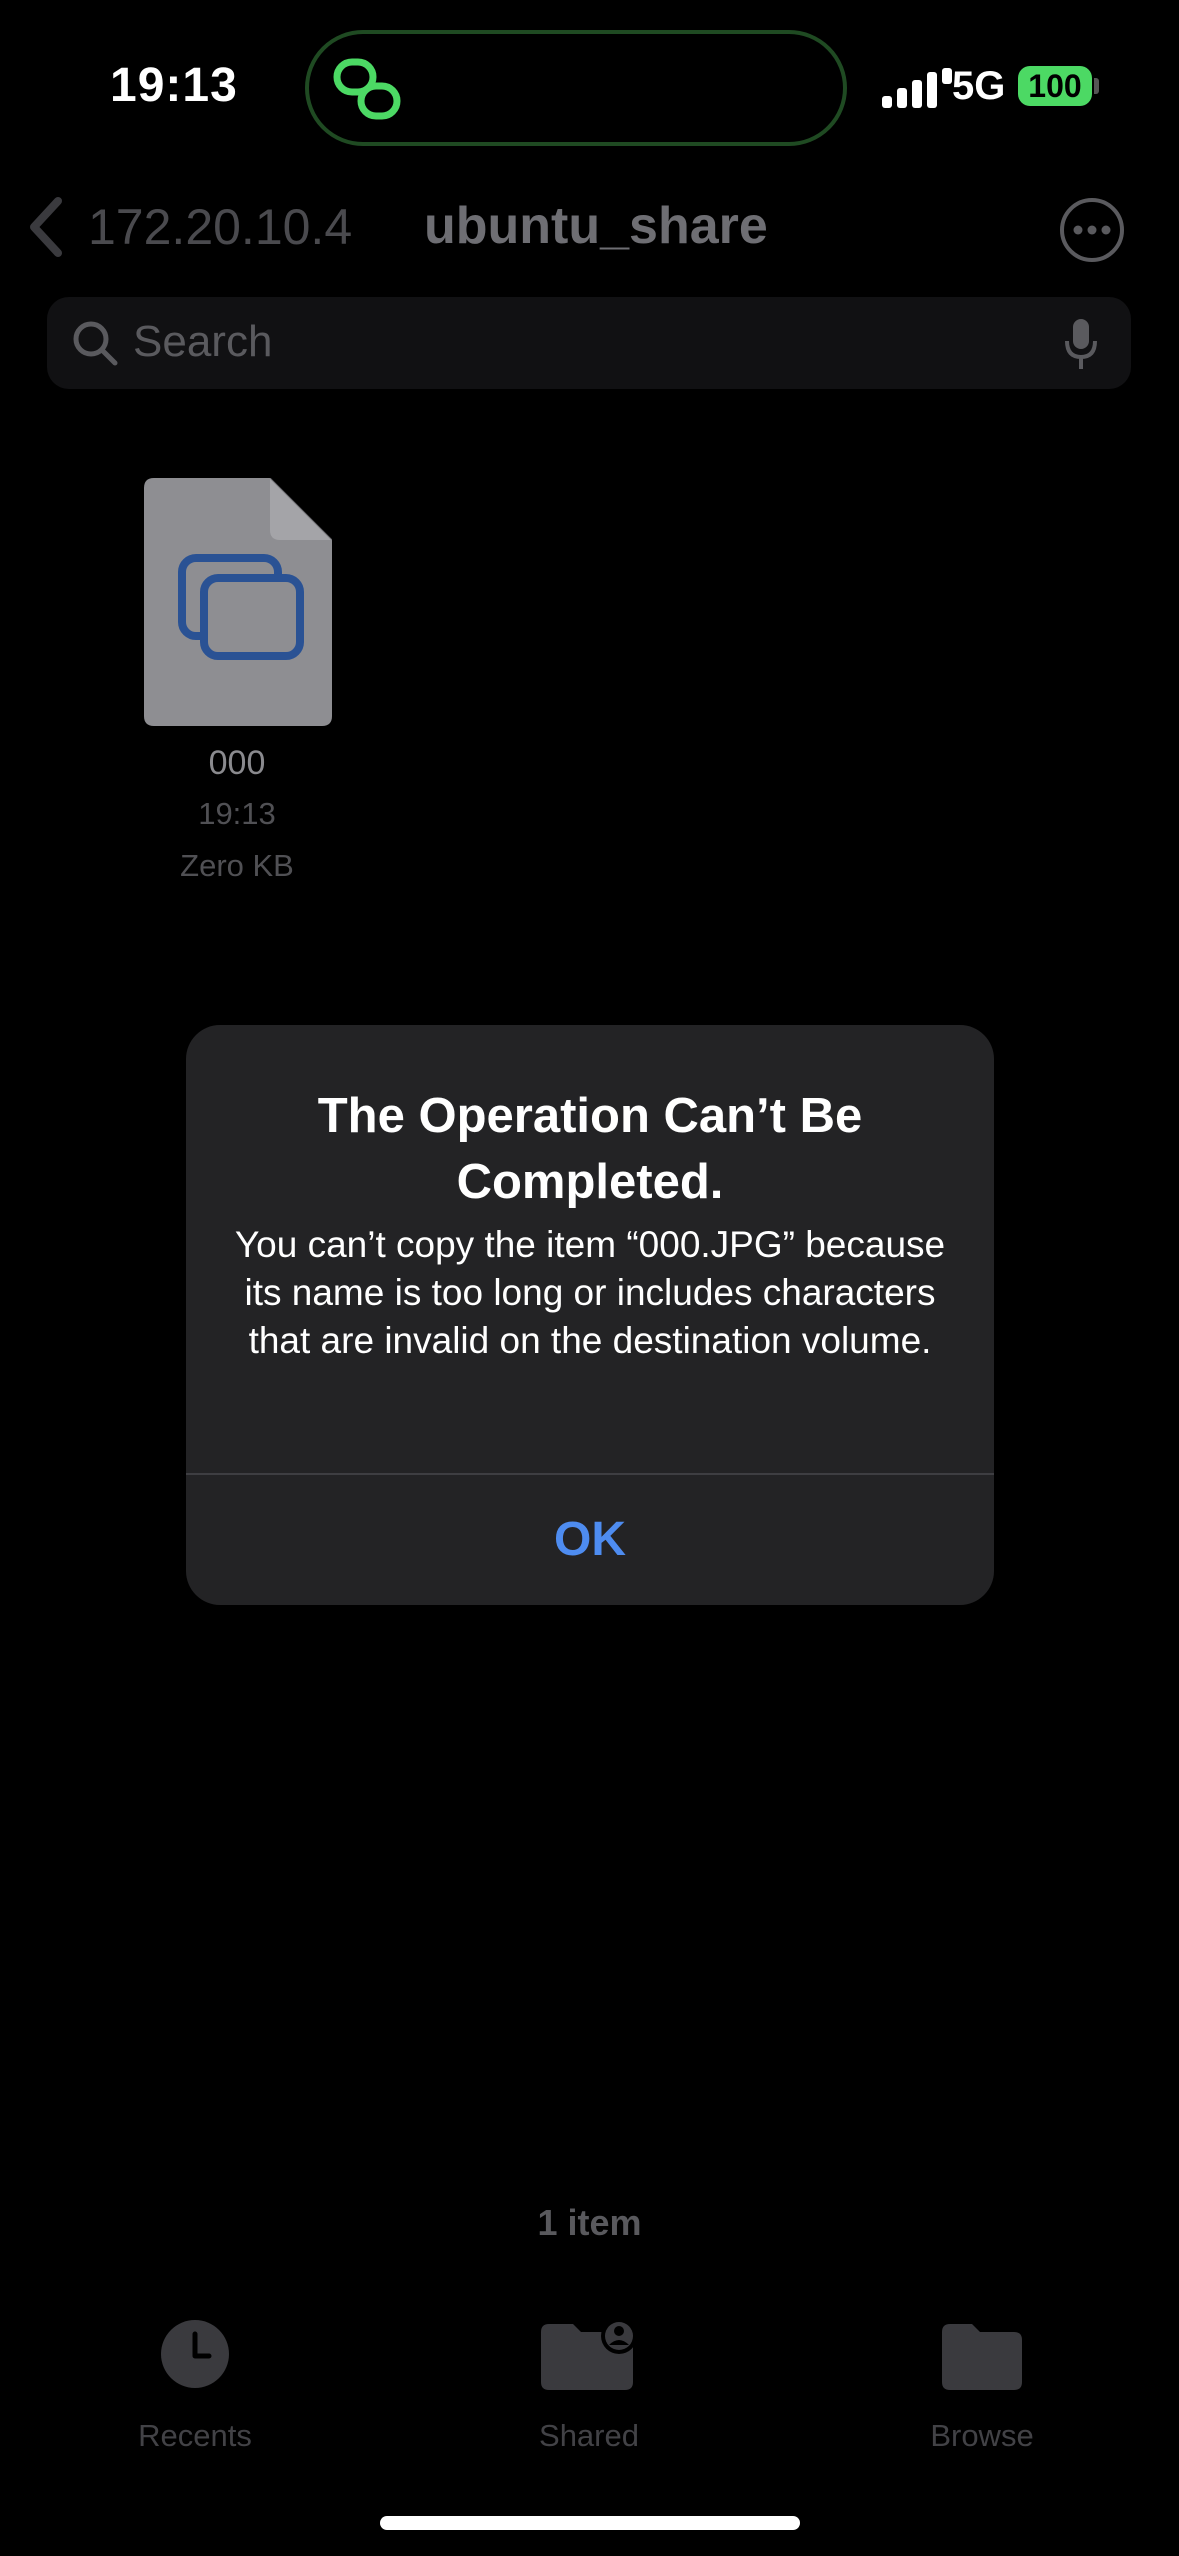 The image size is (1179, 2556). I want to click on link-icon, so click(367, 89).